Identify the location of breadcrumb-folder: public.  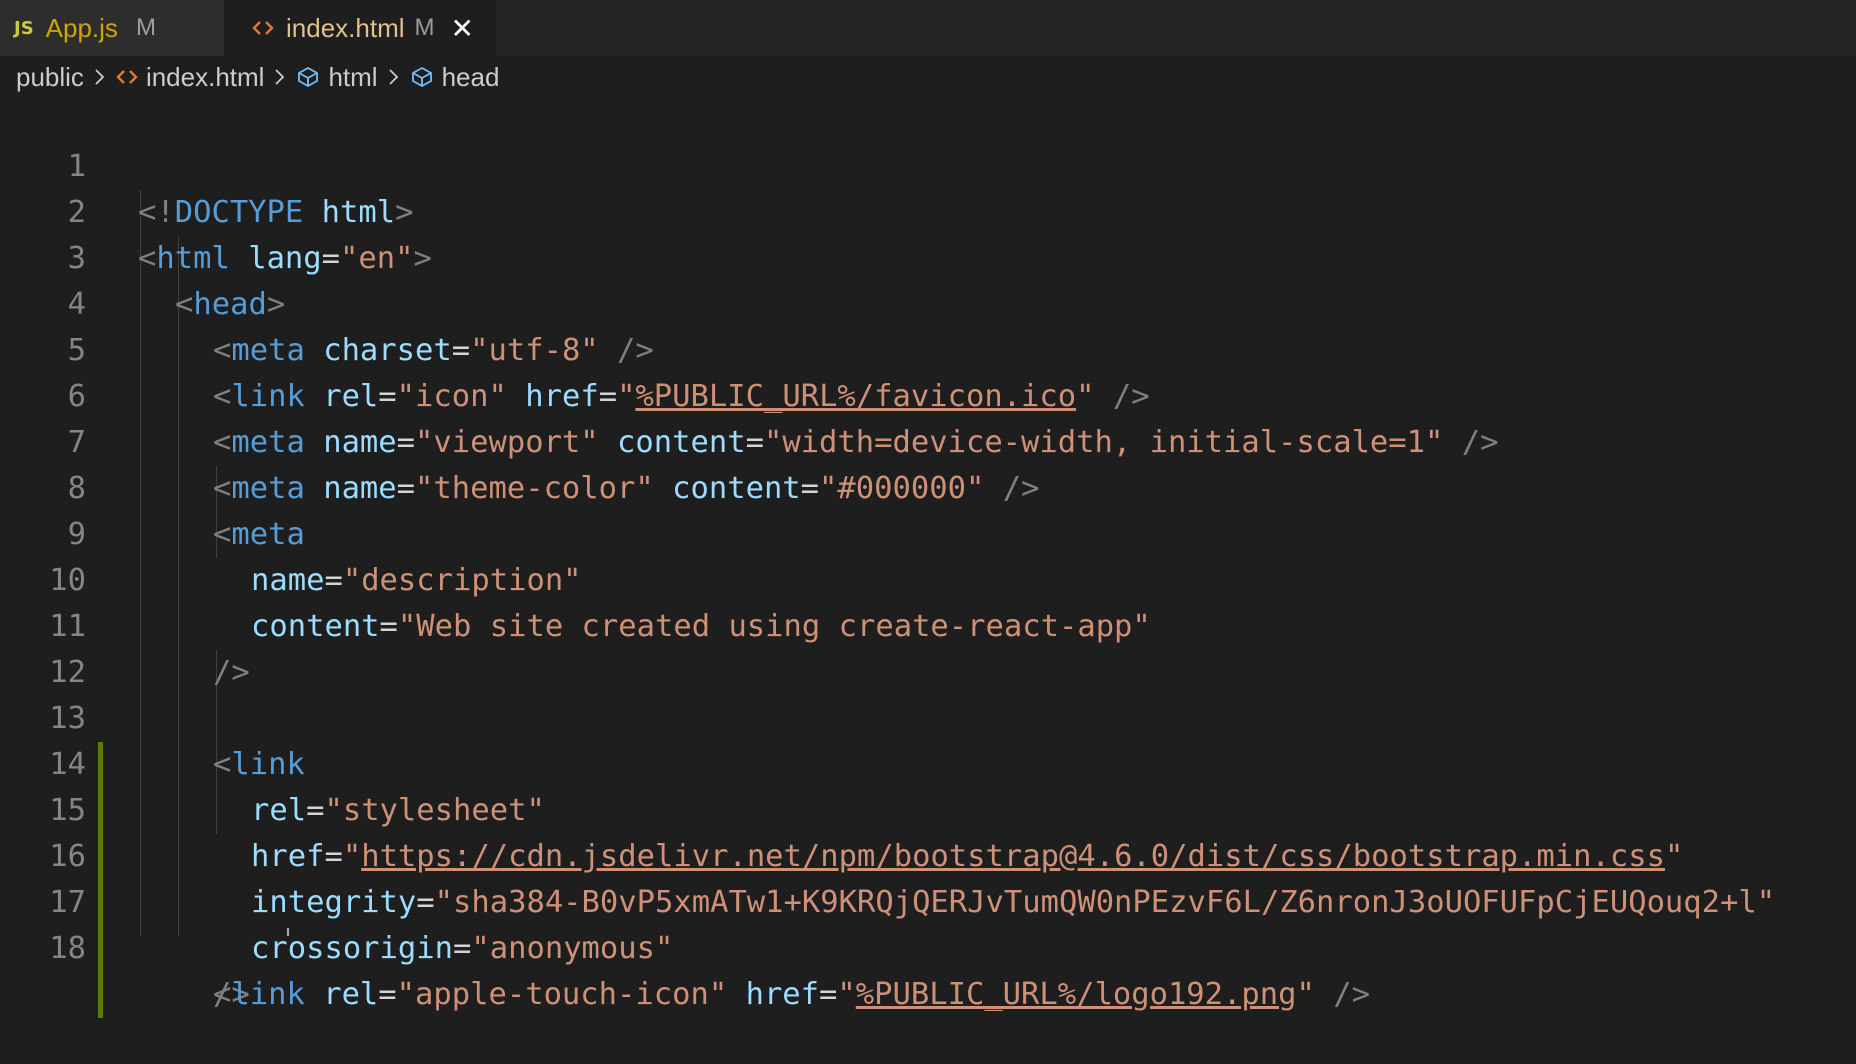
(50, 77).